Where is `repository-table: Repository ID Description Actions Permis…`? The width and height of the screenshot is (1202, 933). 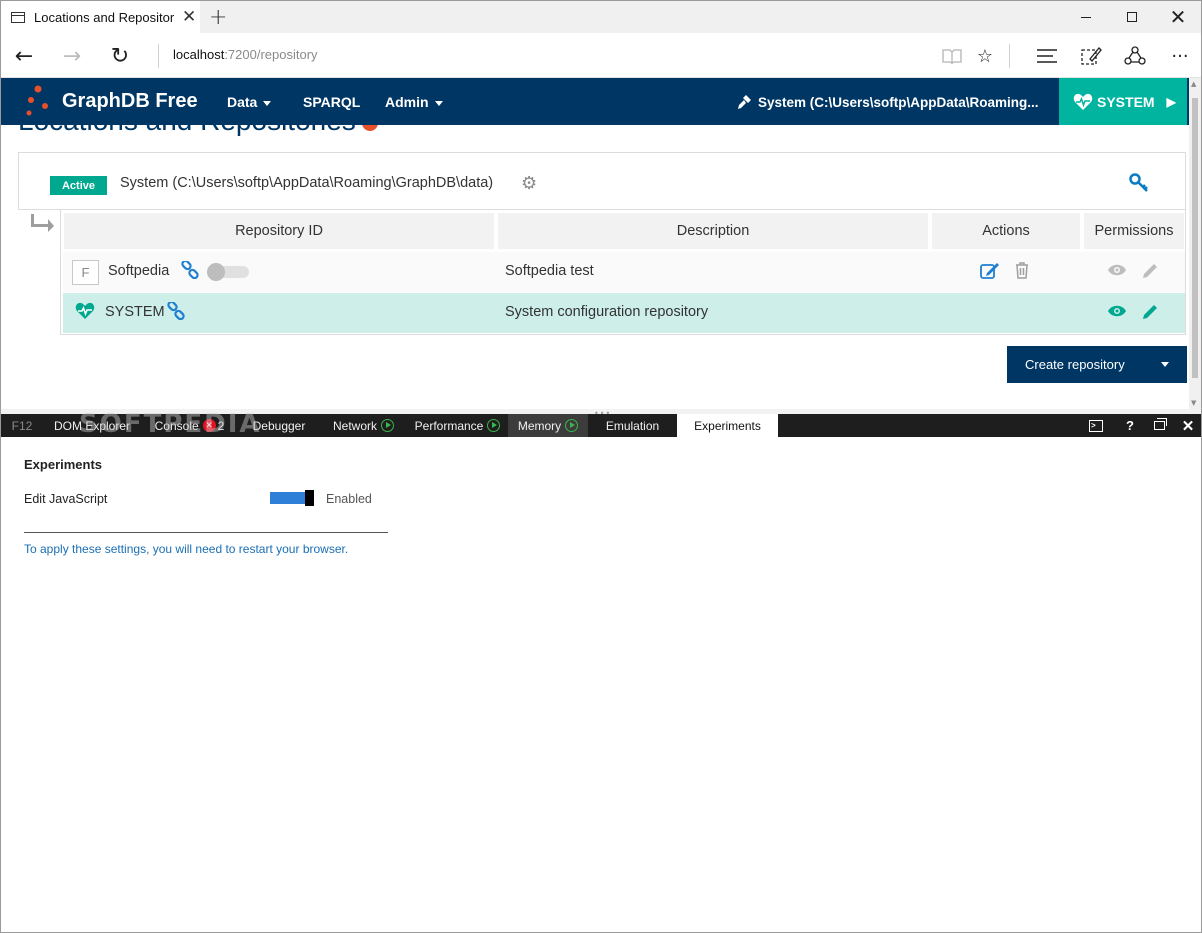 repository-table: Repository ID Description Actions Permis… is located at coordinates (623, 272).